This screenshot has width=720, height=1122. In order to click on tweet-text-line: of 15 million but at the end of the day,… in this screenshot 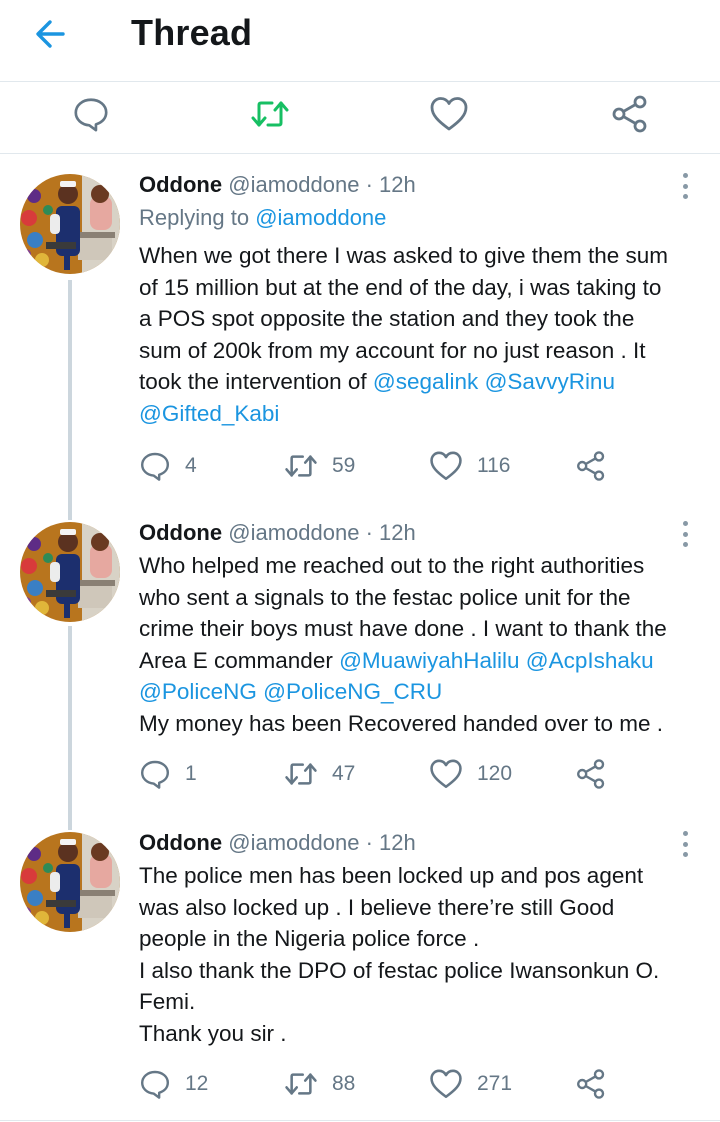, I will do `click(424, 288)`.